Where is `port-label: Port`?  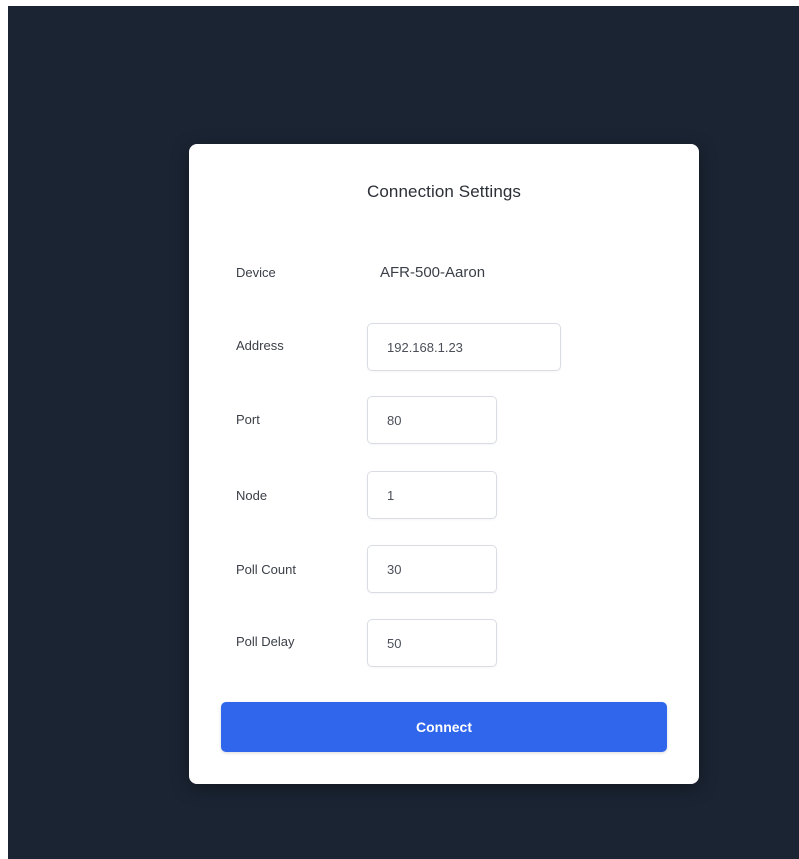
port-label: Port is located at coordinates (248, 419).